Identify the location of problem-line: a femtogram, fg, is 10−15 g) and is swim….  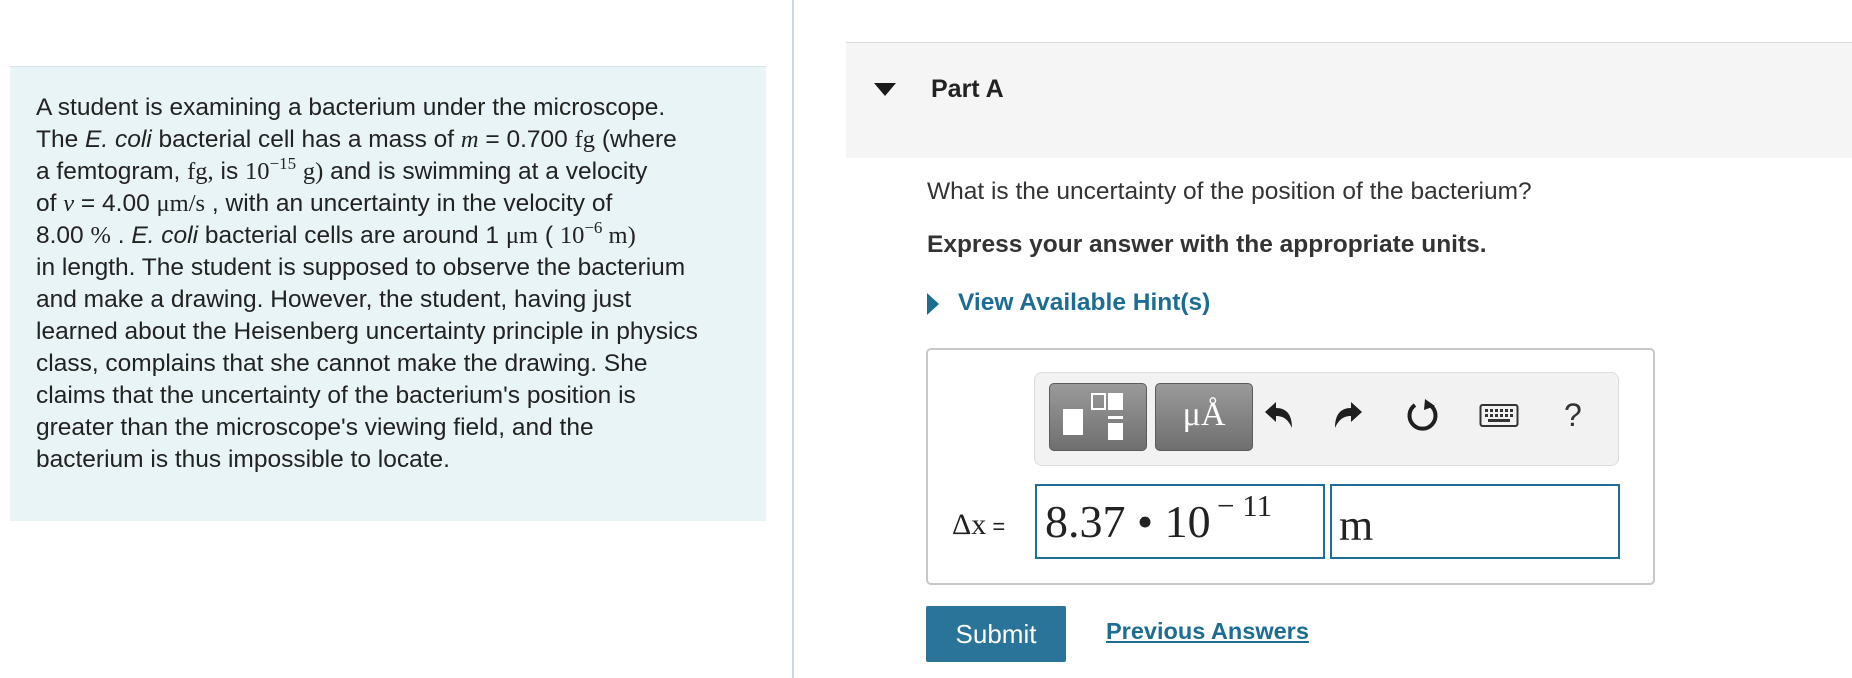
(389, 171).